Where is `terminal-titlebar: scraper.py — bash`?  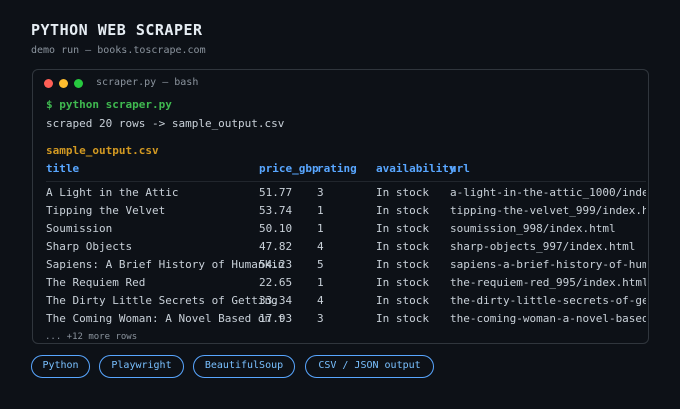 terminal-titlebar: scraper.py — bash is located at coordinates (340, 83).